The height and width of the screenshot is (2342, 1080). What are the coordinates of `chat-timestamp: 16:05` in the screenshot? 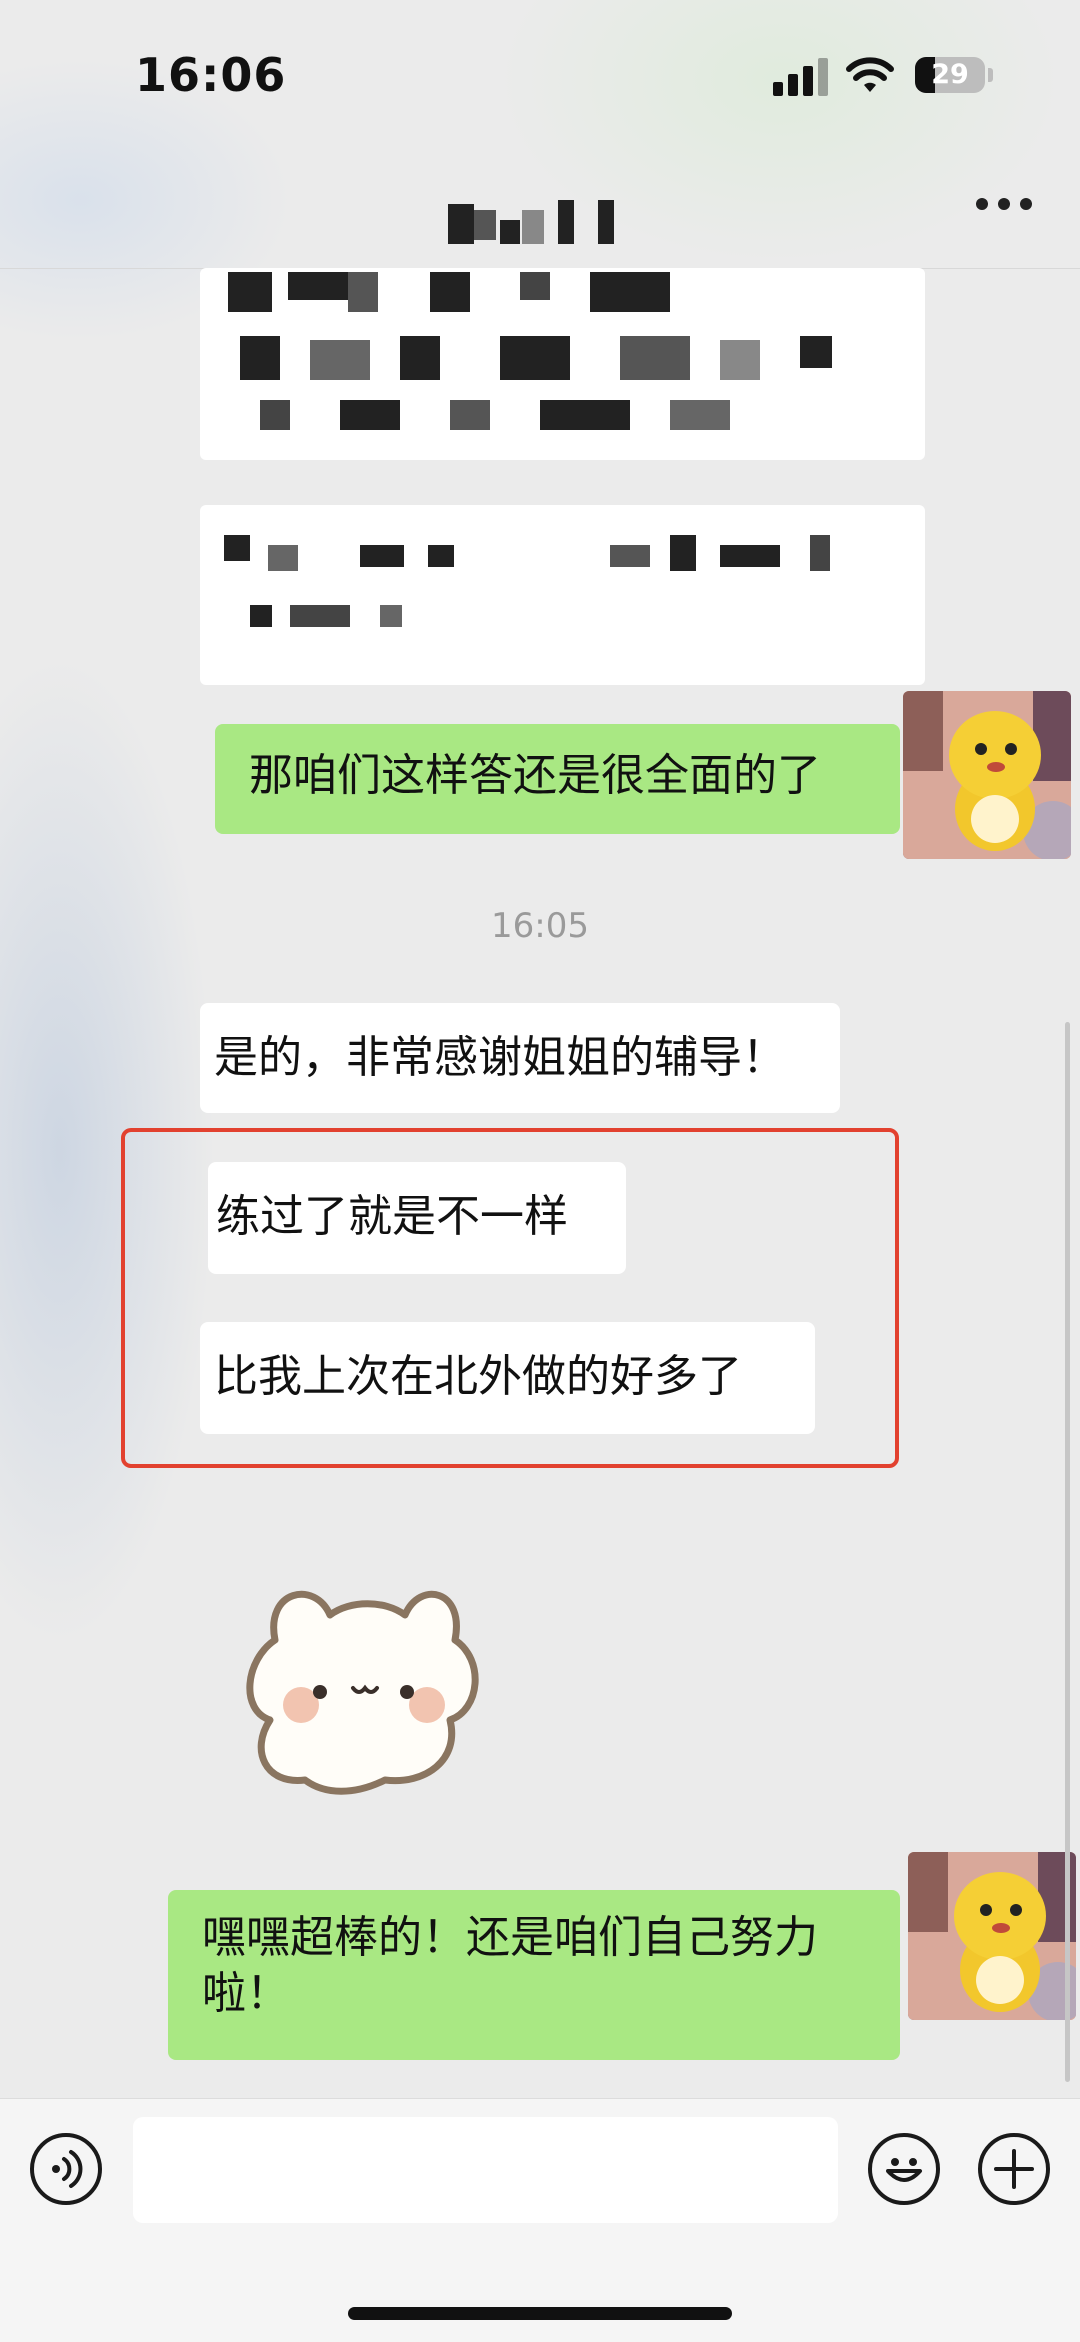 It's located at (540, 926).